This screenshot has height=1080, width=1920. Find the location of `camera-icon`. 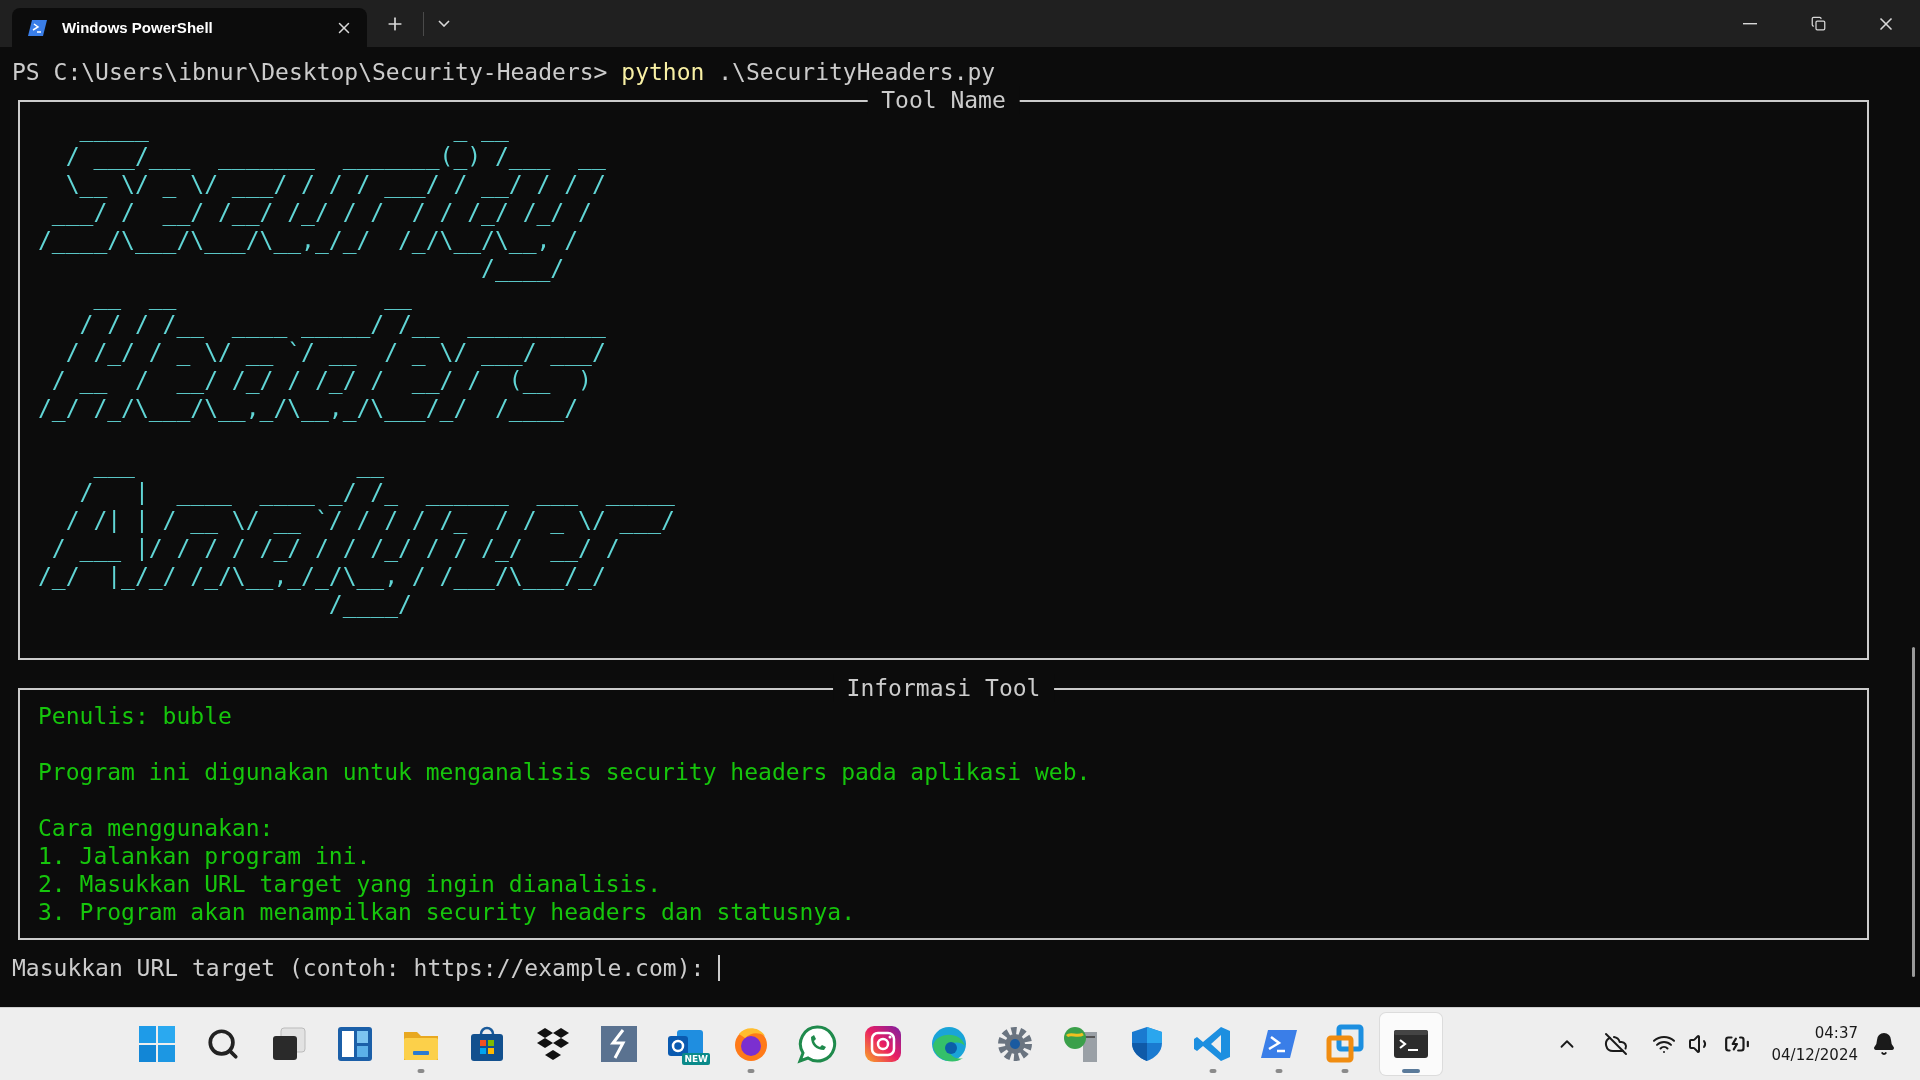

camera-icon is located at coordinates (883, 1044).